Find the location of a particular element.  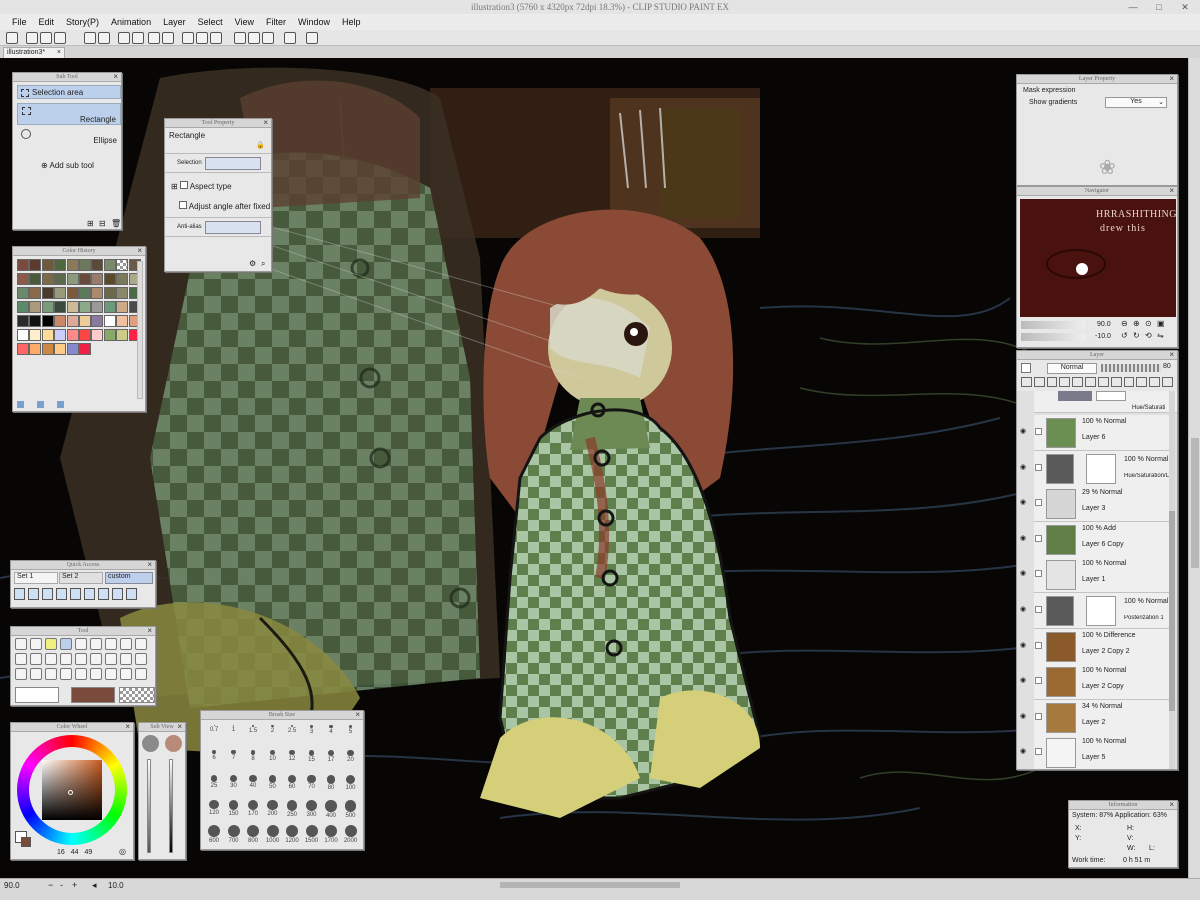

quick-access-set-tab: Set 1 is located at coordinates (36, 578).